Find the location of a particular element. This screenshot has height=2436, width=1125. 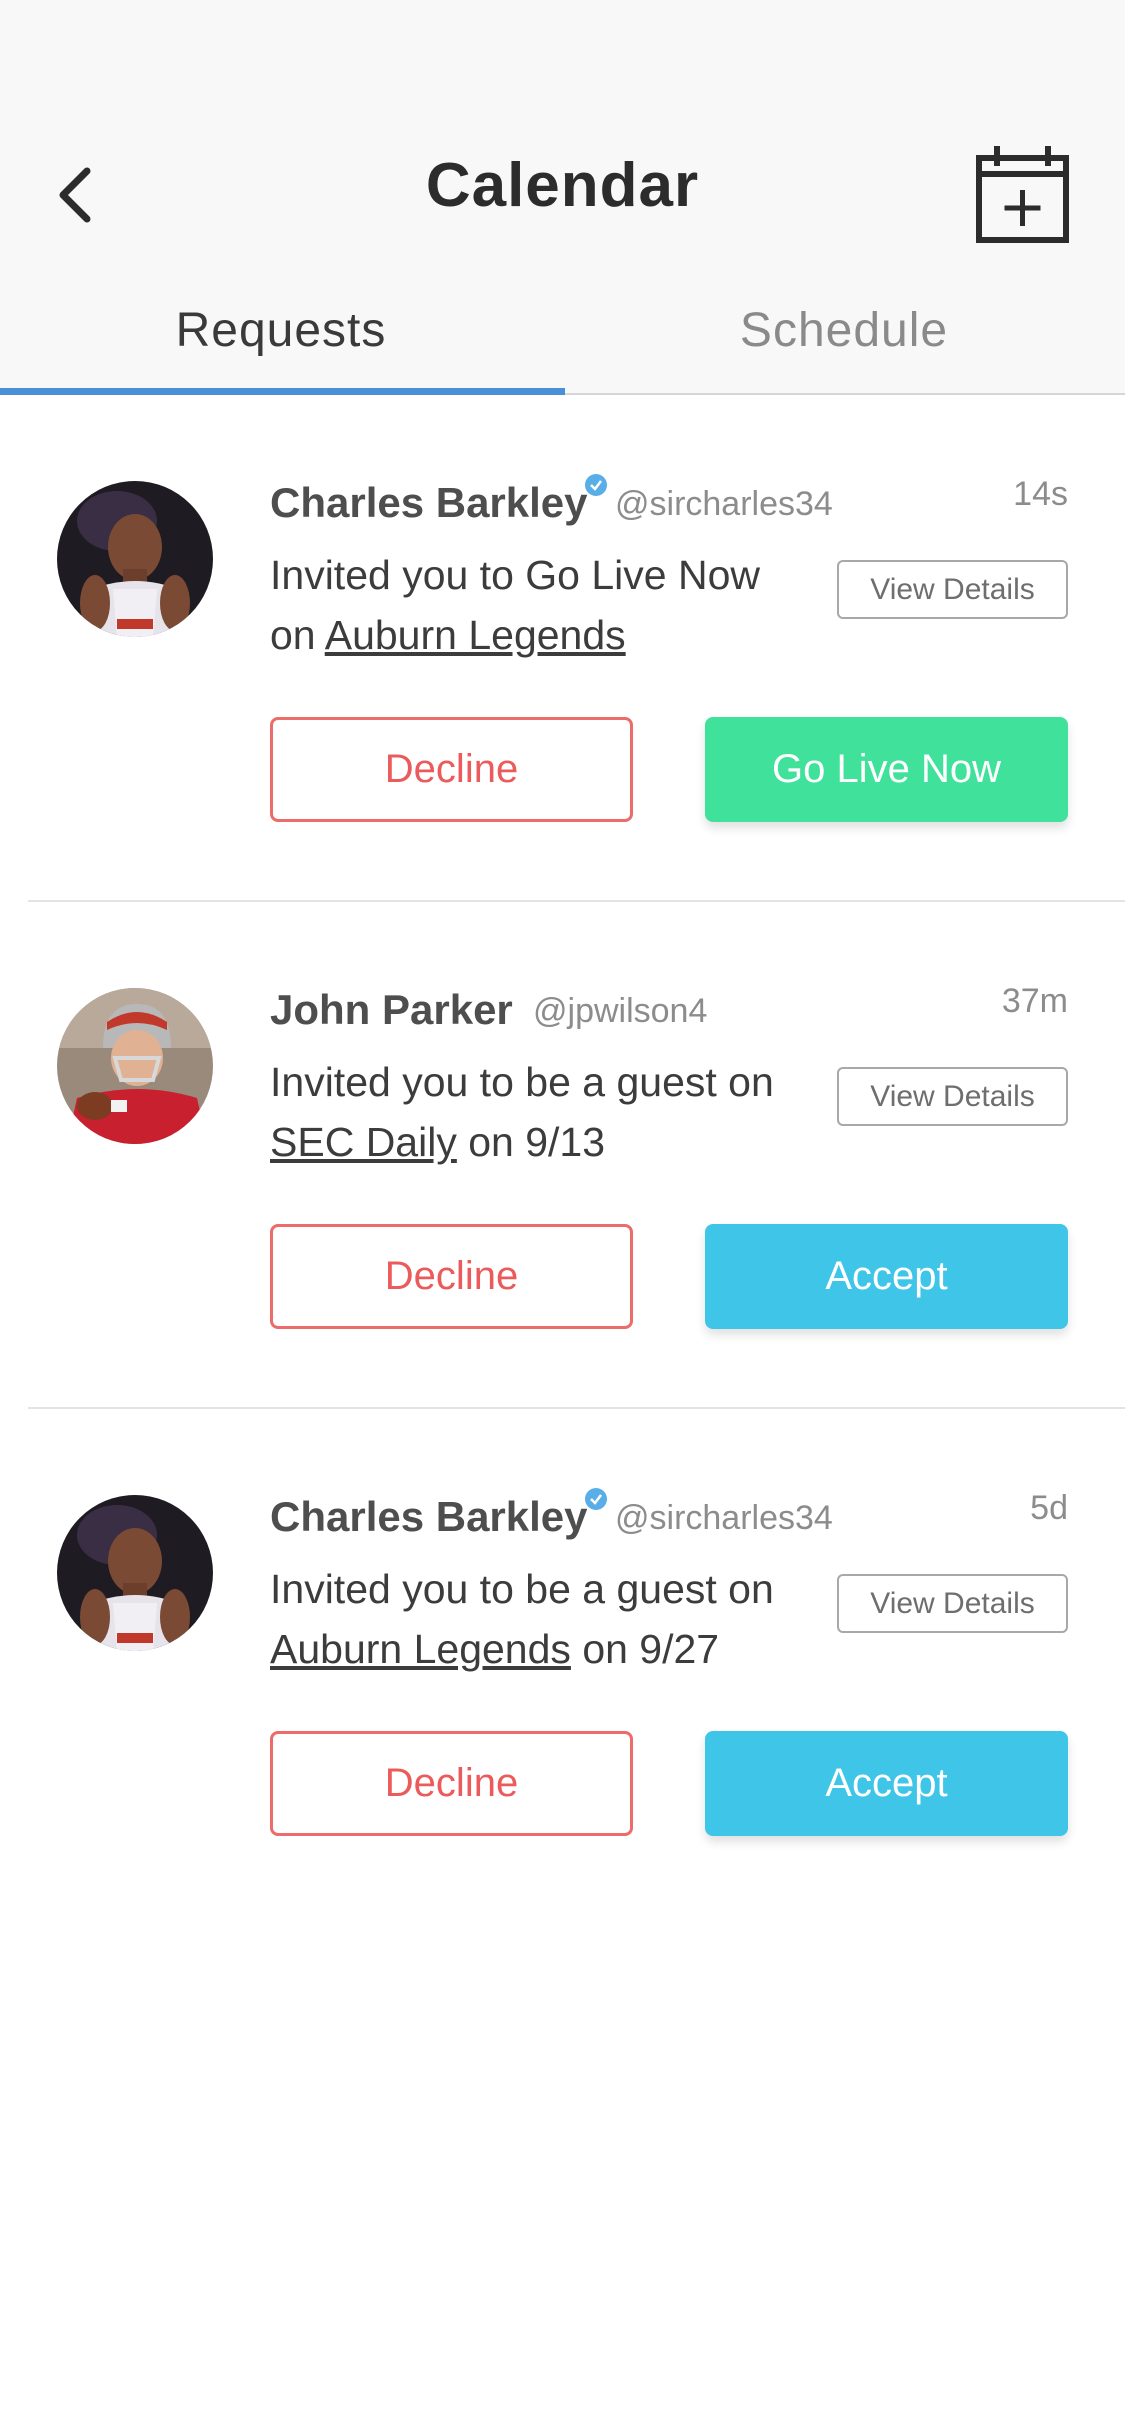

message-suffix: on 9/13 is located at coordinates (531, 1142).